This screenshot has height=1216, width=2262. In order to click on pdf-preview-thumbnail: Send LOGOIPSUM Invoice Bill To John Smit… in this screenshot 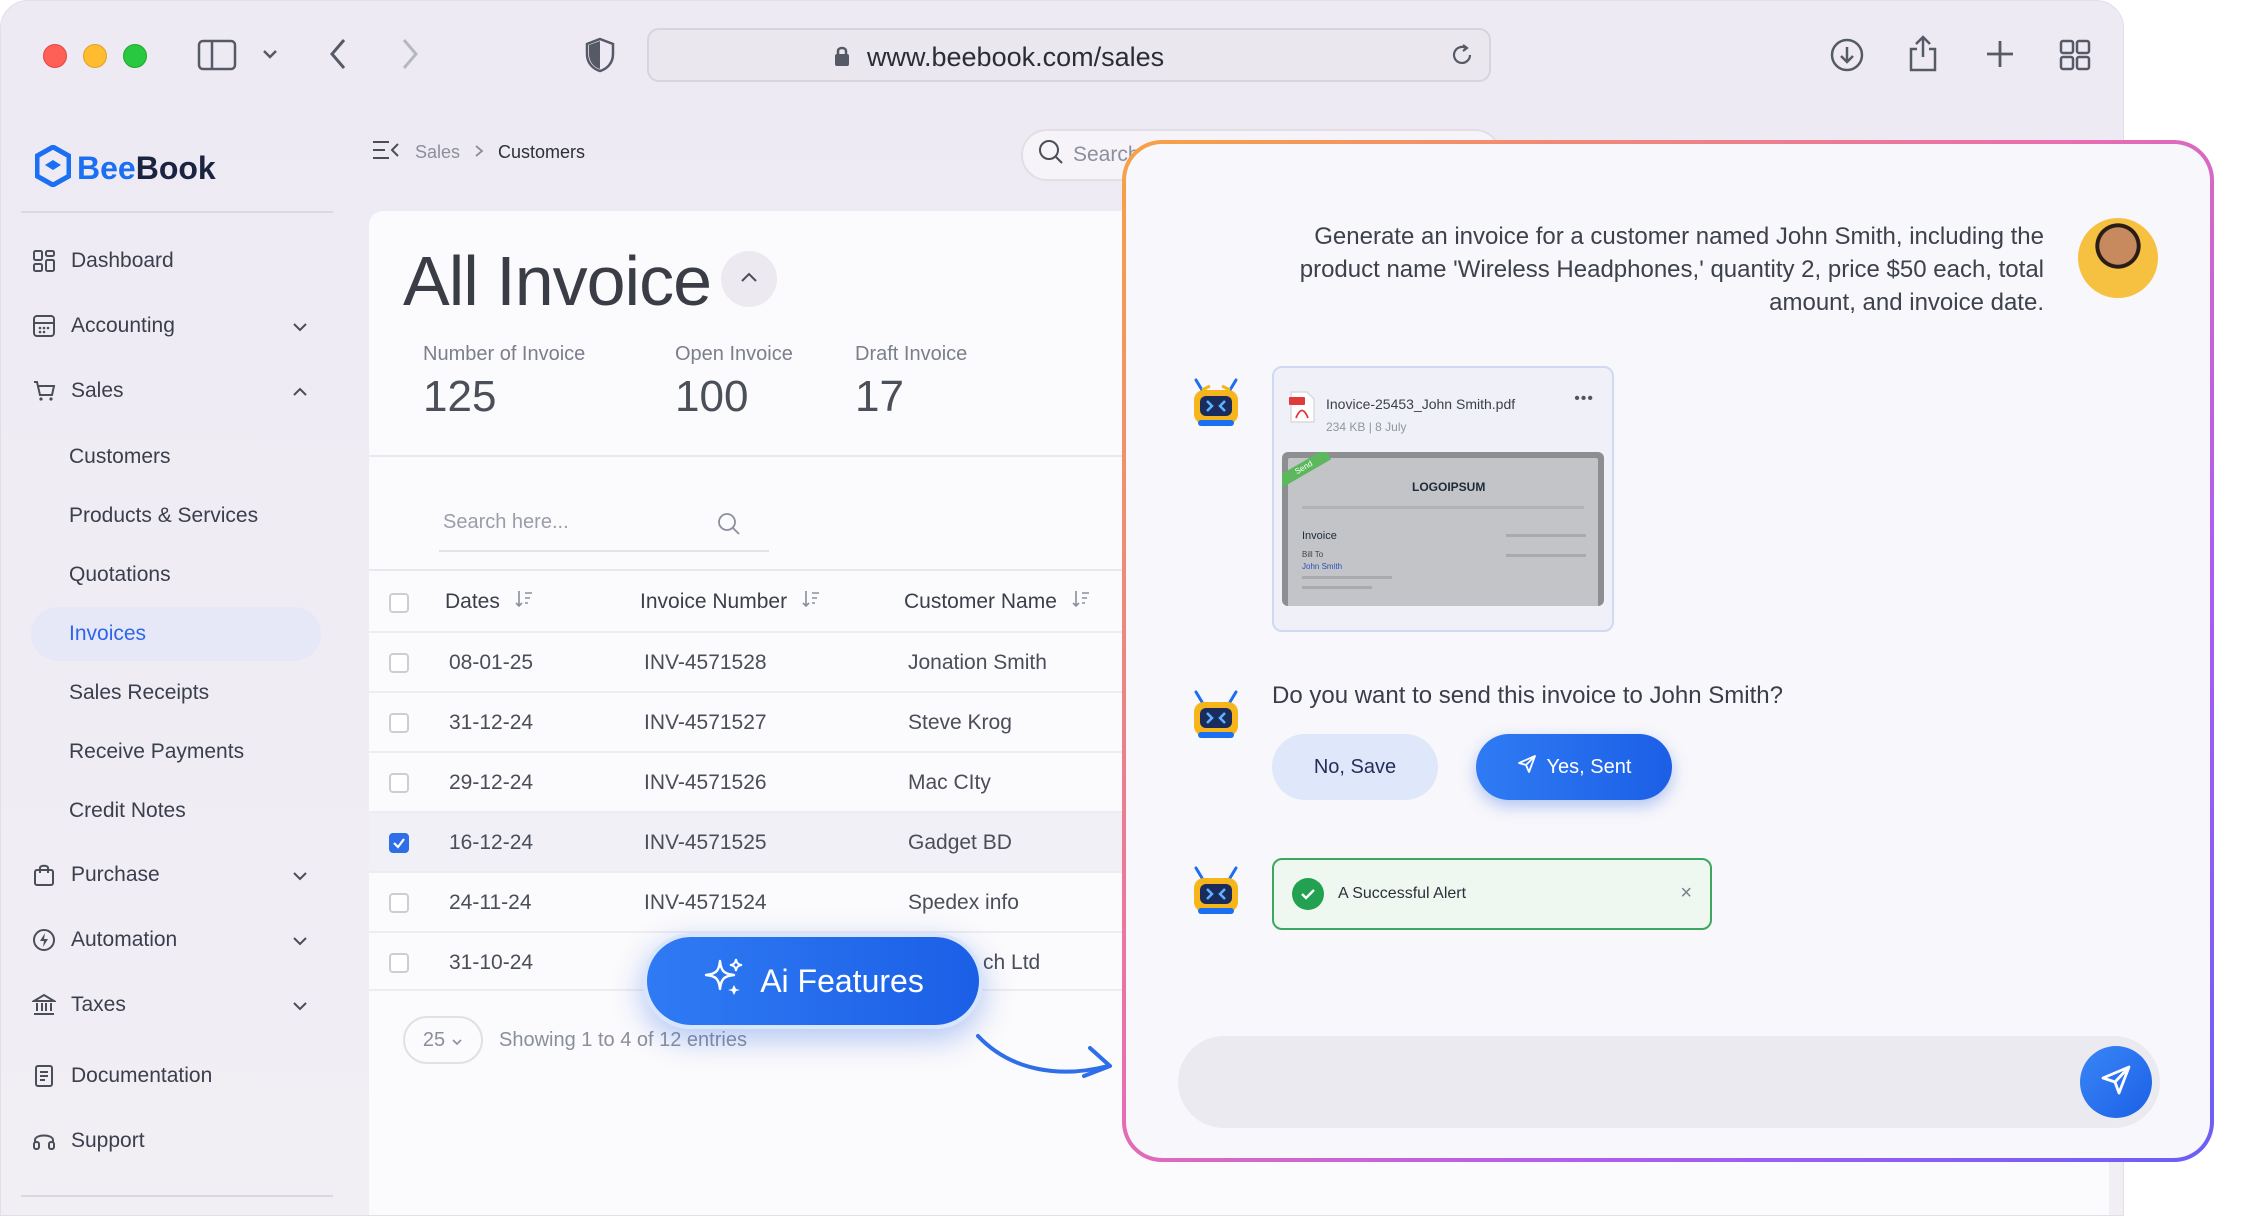, I will do `click(1443, 529)`.